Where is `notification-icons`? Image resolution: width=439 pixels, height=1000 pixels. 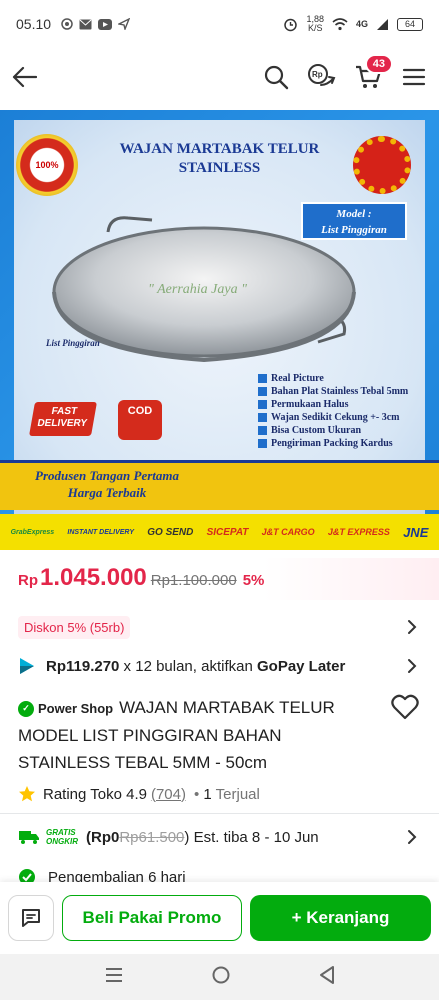 notification-icons is located at coordinates (96, 24).